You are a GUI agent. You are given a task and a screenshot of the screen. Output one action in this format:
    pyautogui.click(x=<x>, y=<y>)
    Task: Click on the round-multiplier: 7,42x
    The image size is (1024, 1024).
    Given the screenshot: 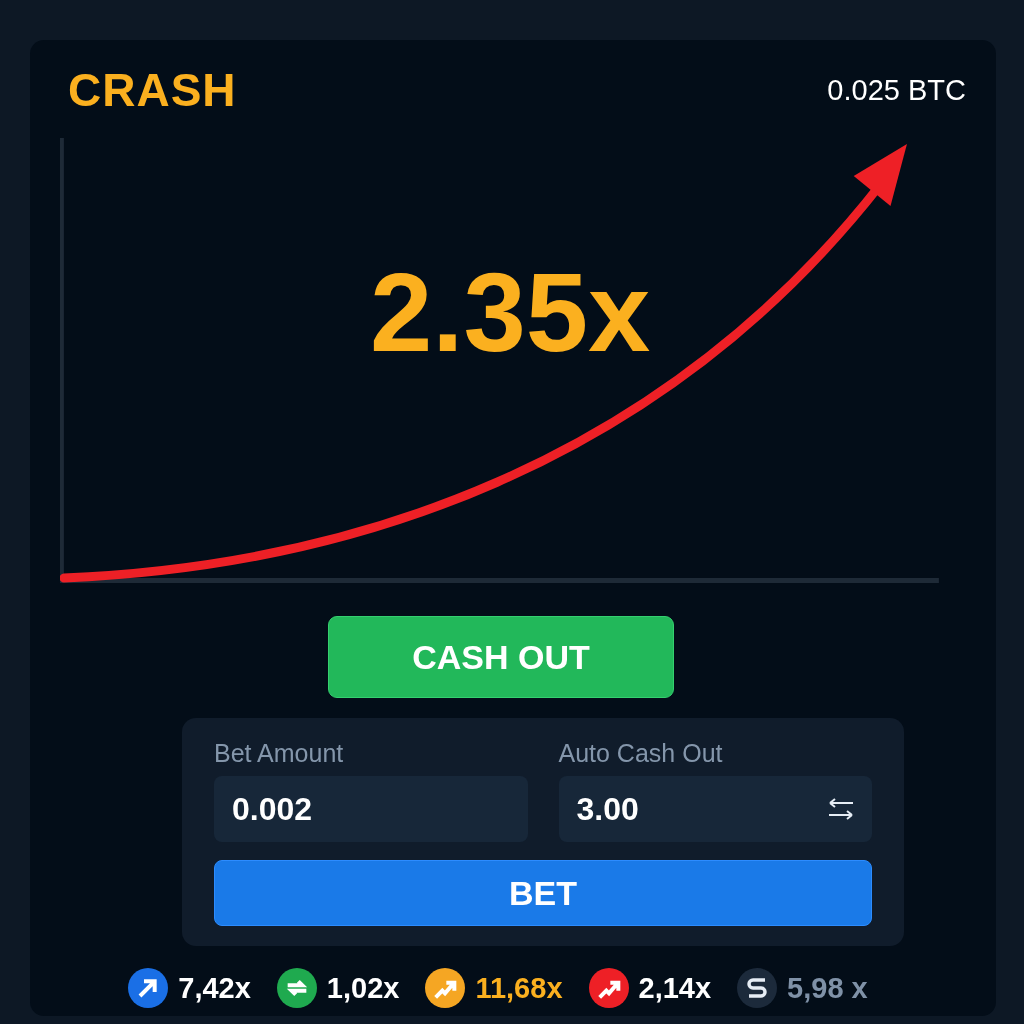 What is the action you would take?
    pyautogui.click(x=214, y=988)
    